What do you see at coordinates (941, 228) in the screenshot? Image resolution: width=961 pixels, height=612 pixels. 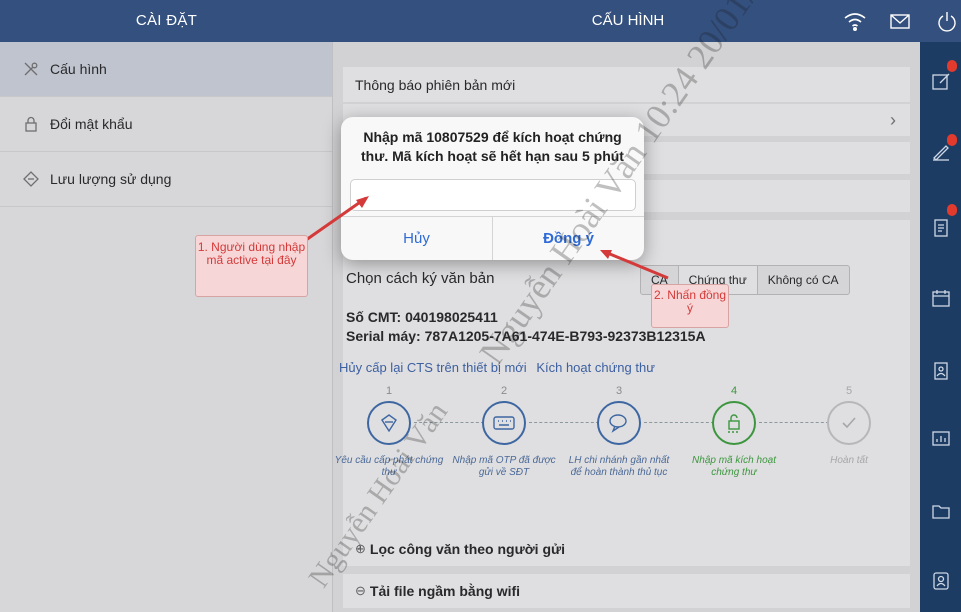 I see `document-icon` at bounding box center [941, 228].